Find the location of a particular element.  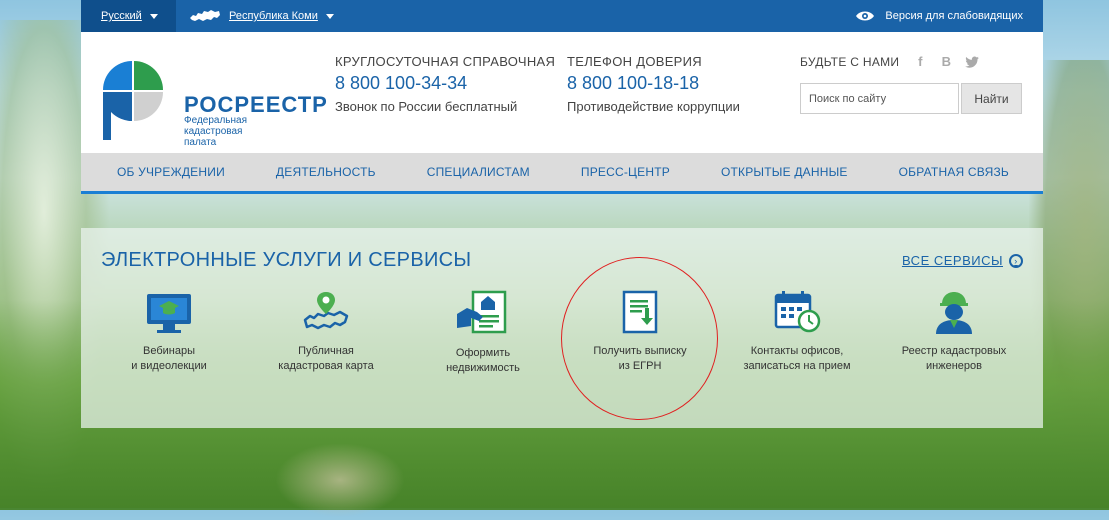

nav-item-press-center: ПРЕСС-ЦЕНТР is located at coordinates (625, 172).